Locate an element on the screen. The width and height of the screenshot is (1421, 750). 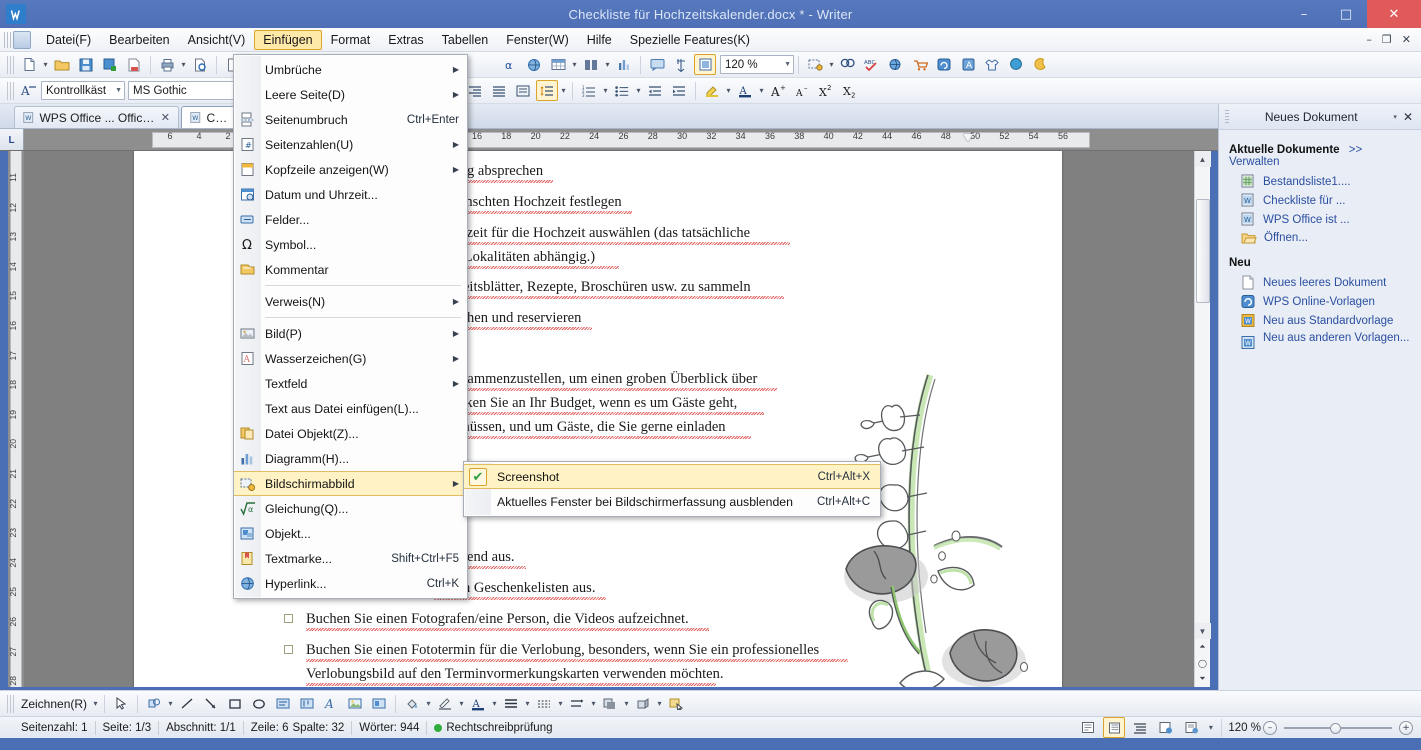
insert-menu-item-verweis-n: Verweis(N) ▶ is located at coordinates (350, 301).